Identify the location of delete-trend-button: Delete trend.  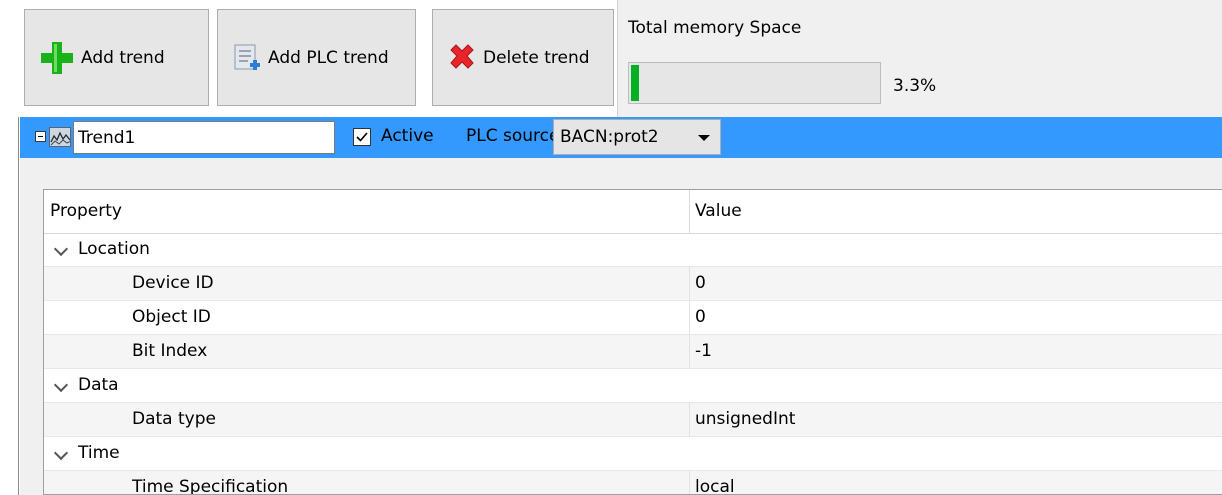
(523, 57).